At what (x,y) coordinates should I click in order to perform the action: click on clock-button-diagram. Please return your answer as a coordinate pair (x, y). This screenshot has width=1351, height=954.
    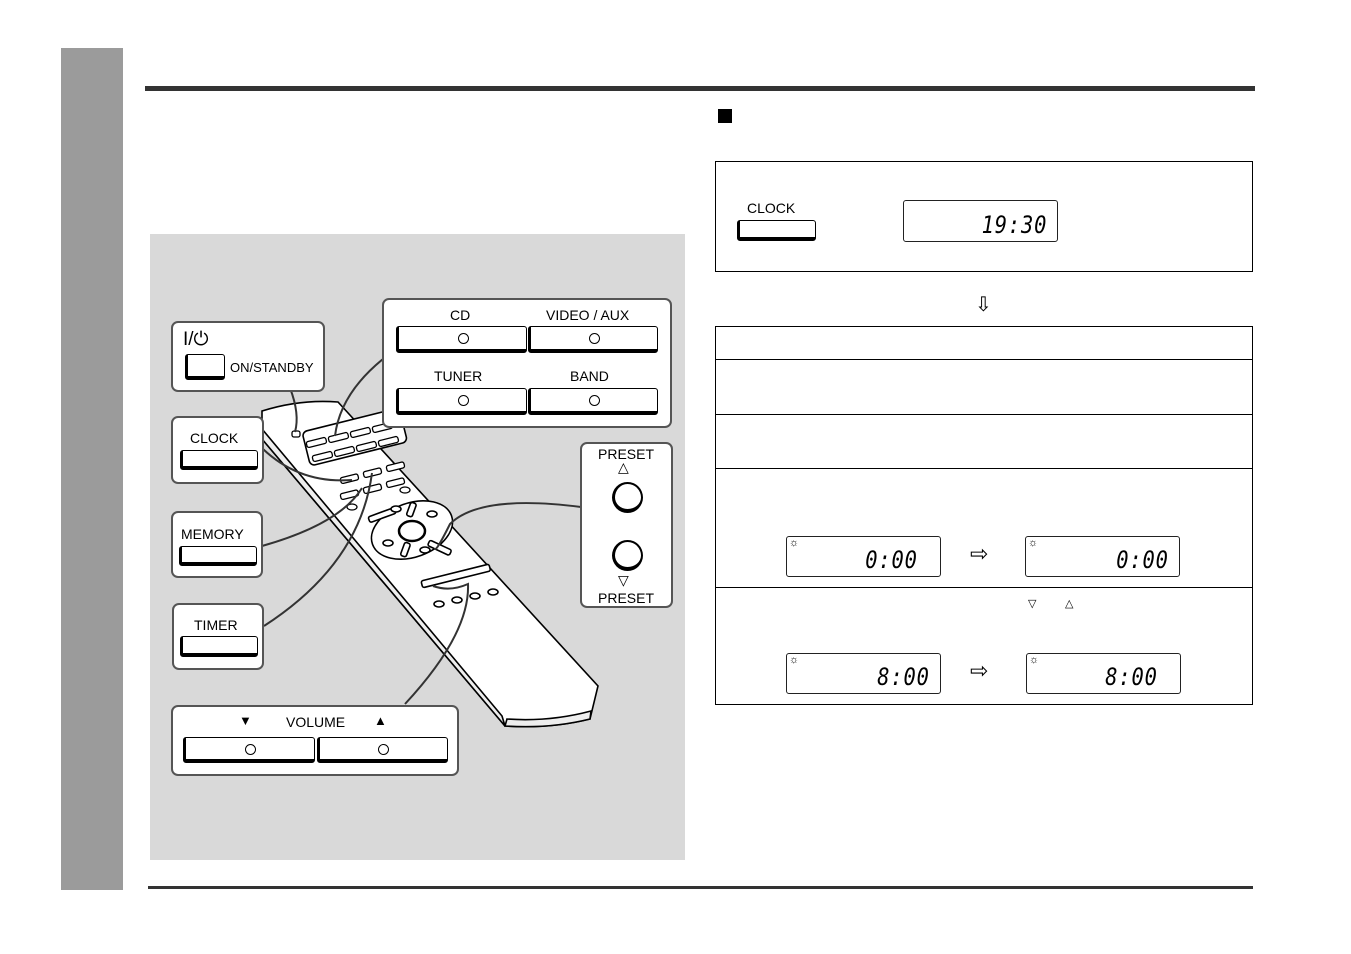
    Looking at the image, I should click on (776, 230).